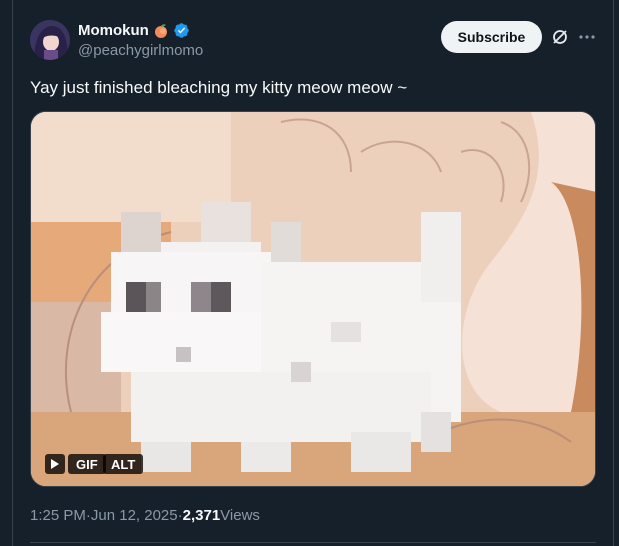  I want to click on gif-badge: GIF, so click(87, 464).